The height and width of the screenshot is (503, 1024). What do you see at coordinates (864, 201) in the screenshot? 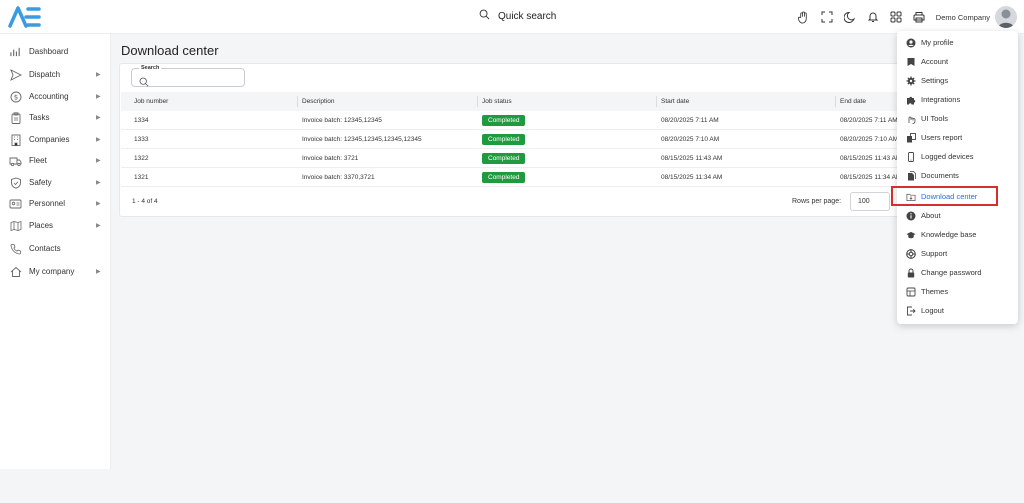
I see `rows-per-page-value: 100` at bounding box center [864, 201].